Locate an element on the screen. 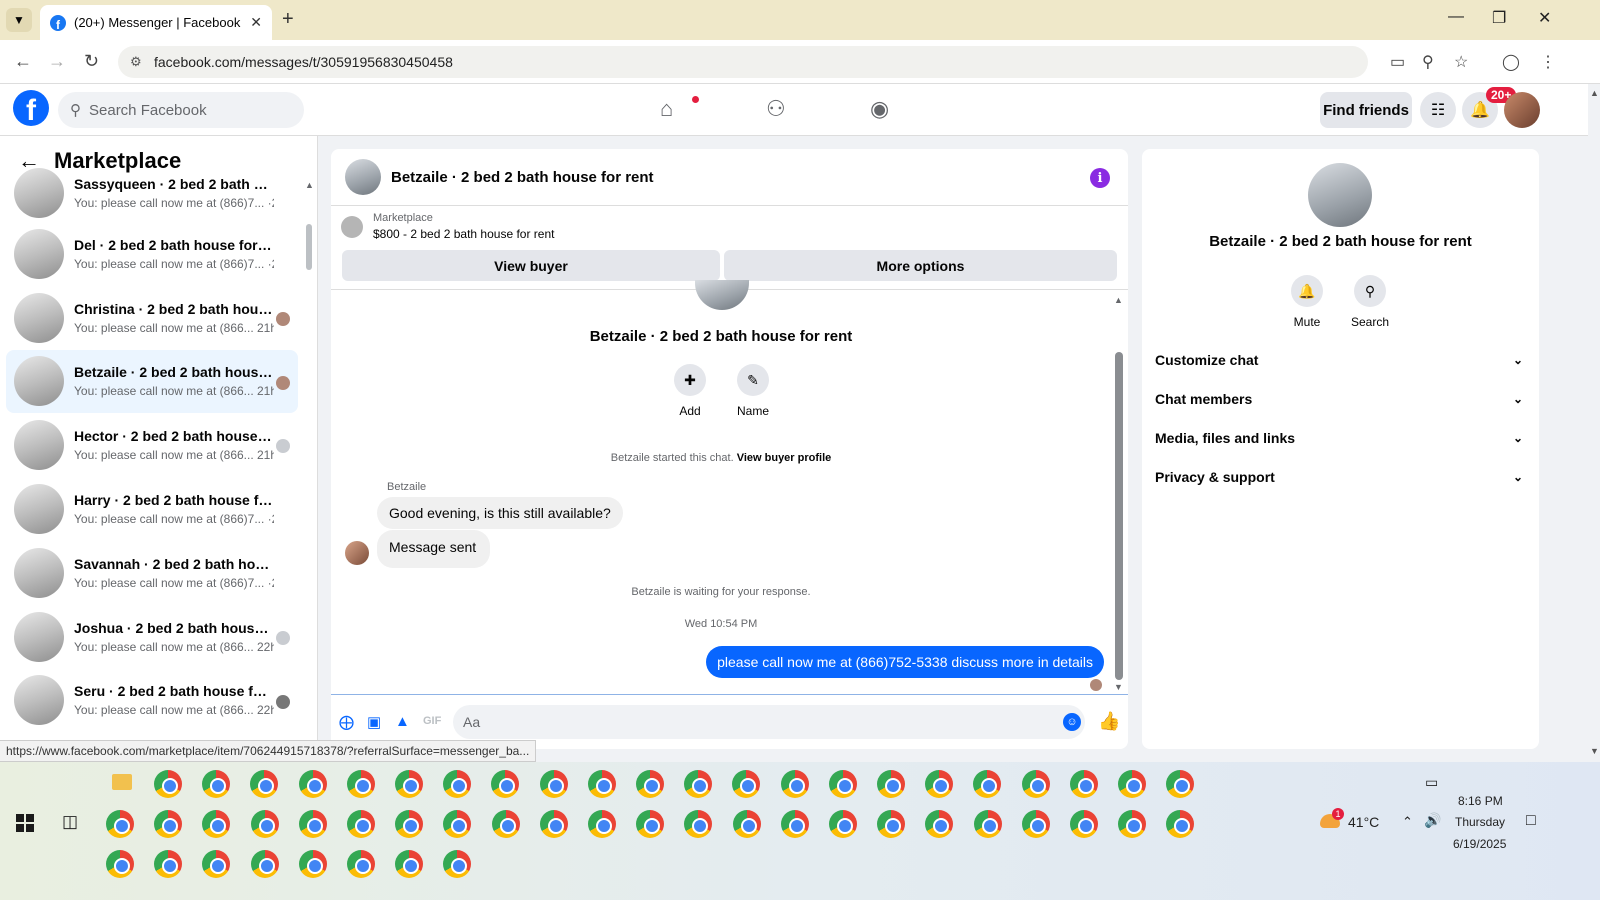  close-tab-icon: ✕ is located at coordinates (256, 22).